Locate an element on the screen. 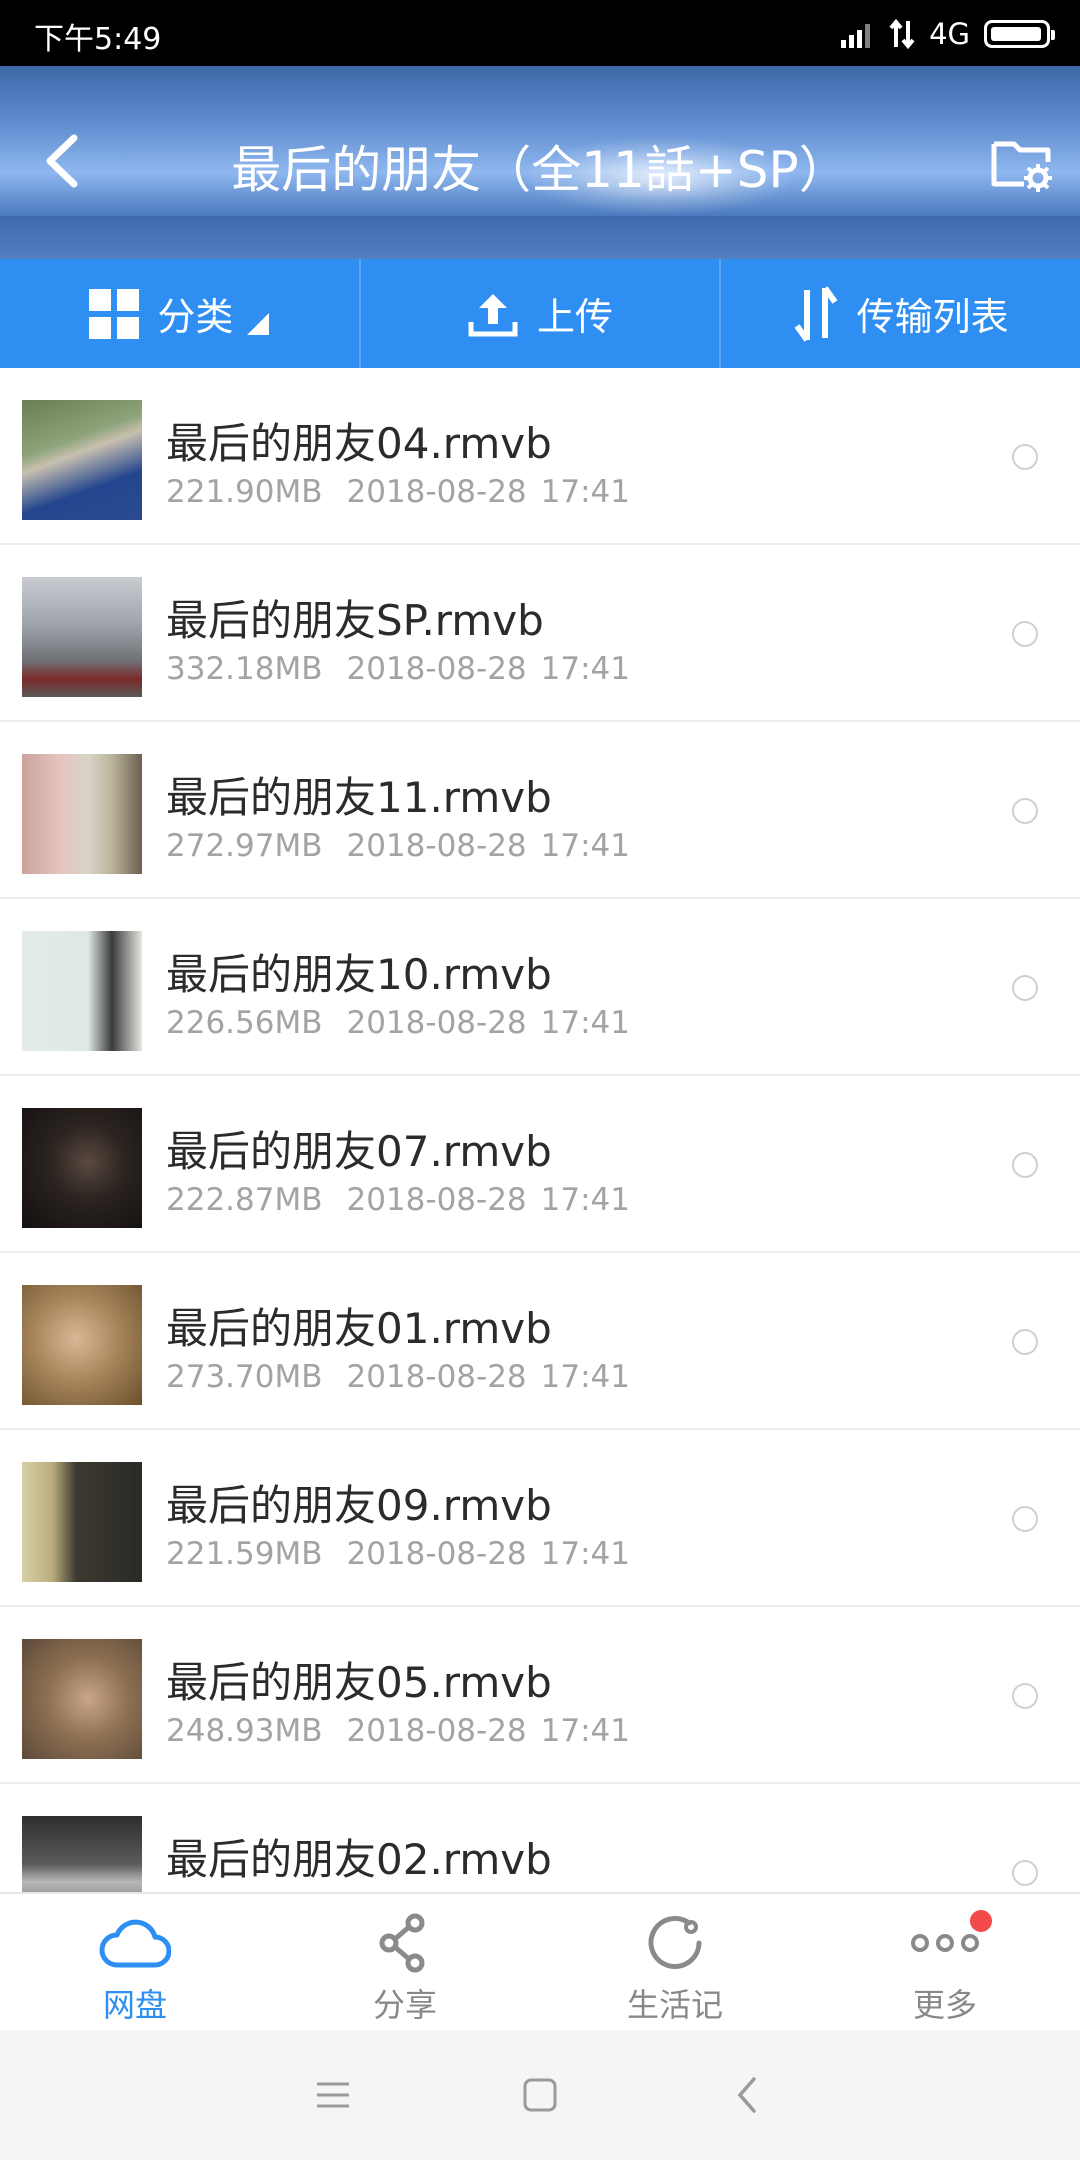 This screenshot has width=1080, height=2160. folder-settings-button is located at coordinates (1023, 163).